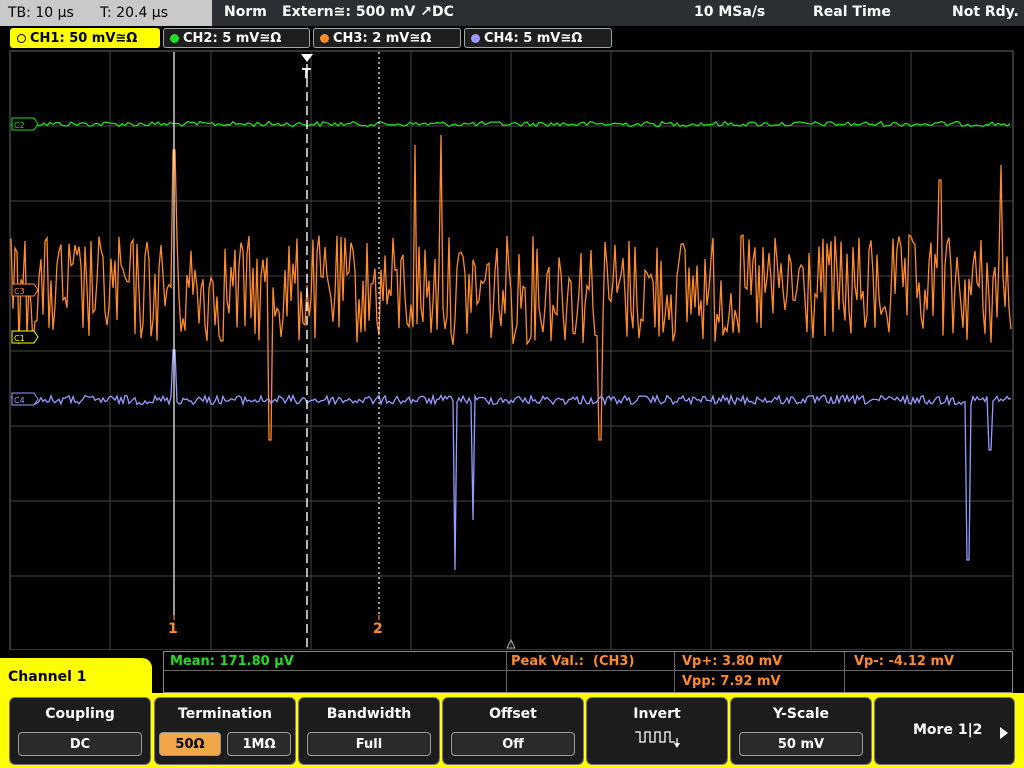 This screenshot has width=1024, height=768. I want to click on more-softkey: More 1|2, so click(944, 731).